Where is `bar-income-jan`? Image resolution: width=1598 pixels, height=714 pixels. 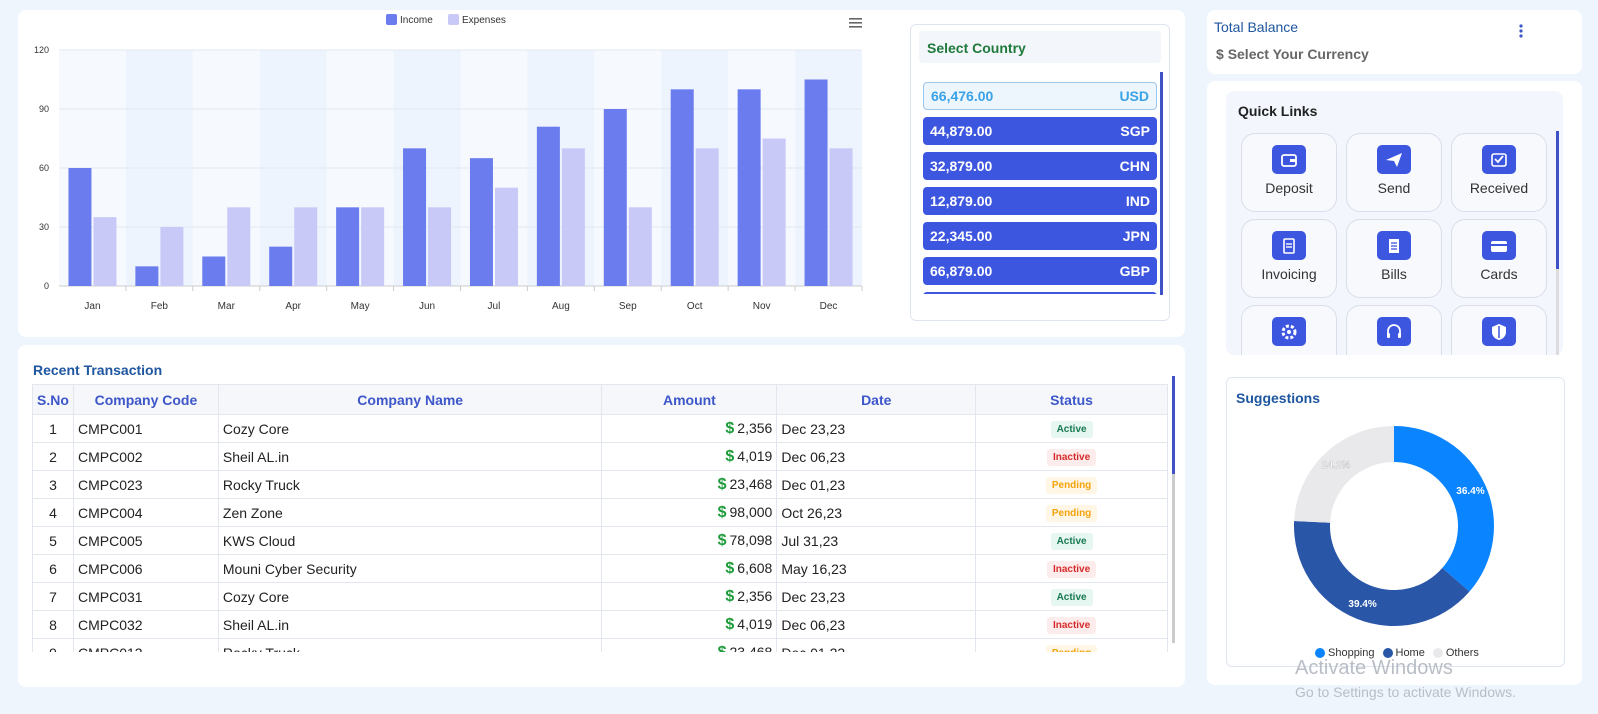
bar-income-jan is located at coordinates (80, 227).